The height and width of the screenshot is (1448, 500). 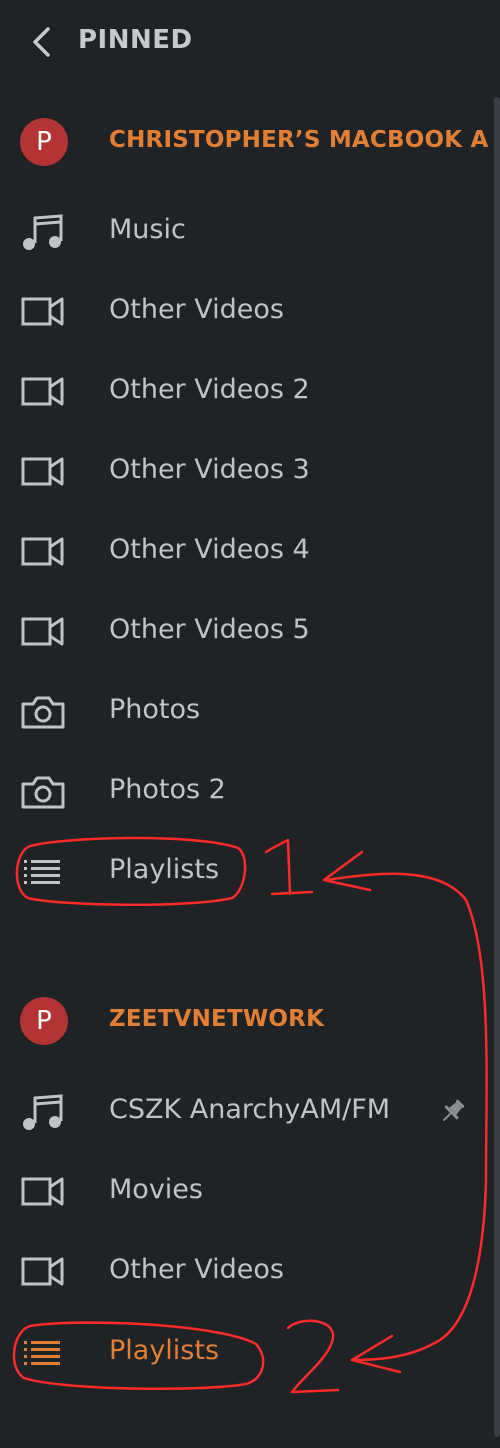 I want to click on sidebar-header: PINNED, so click(x=250, y=42).